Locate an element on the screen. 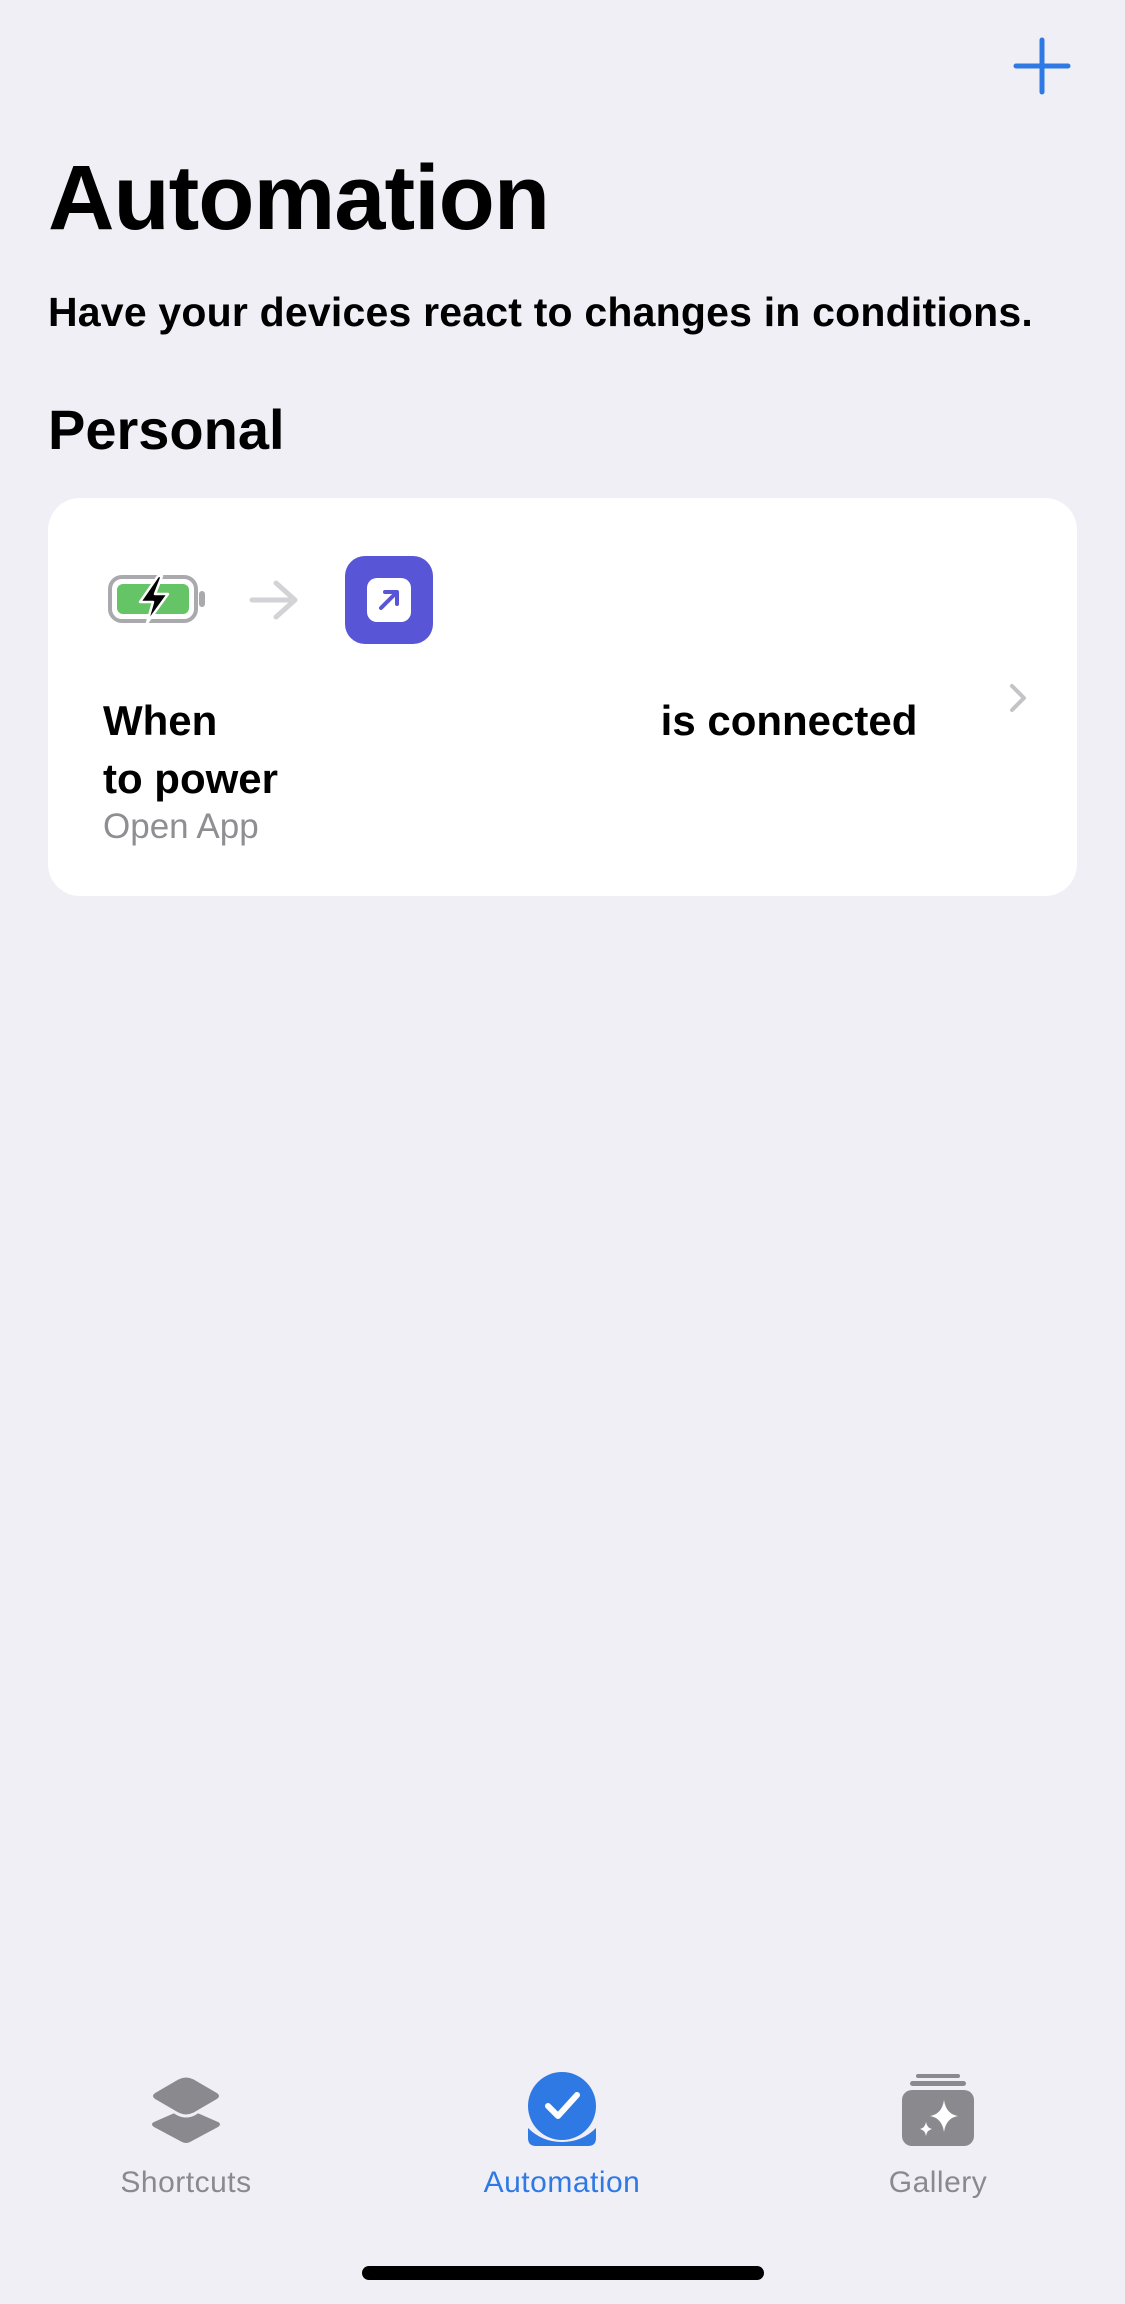 The height and width of the screenshot is (2304, 1125). tab-bar: Shortcuts Automation Gallery is located at coordinates (562, 2172).